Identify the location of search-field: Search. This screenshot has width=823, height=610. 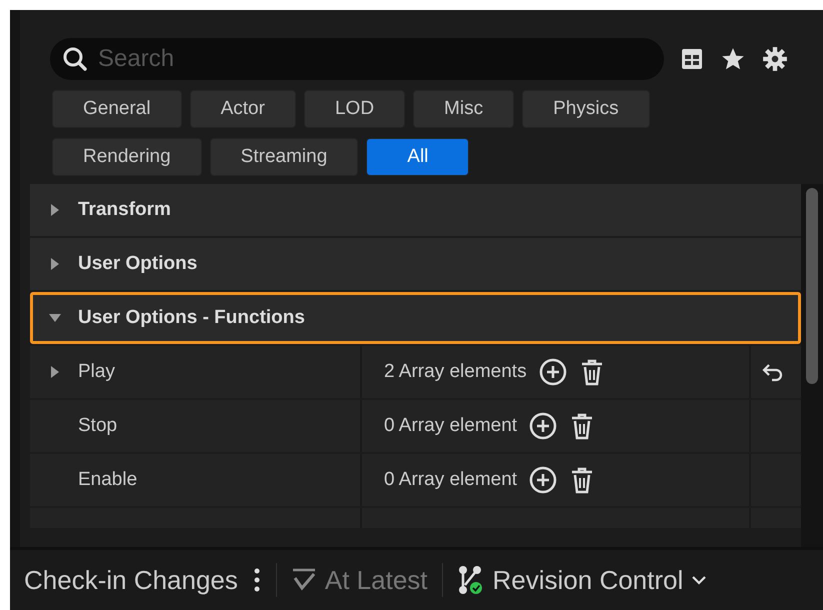
(357, 59).